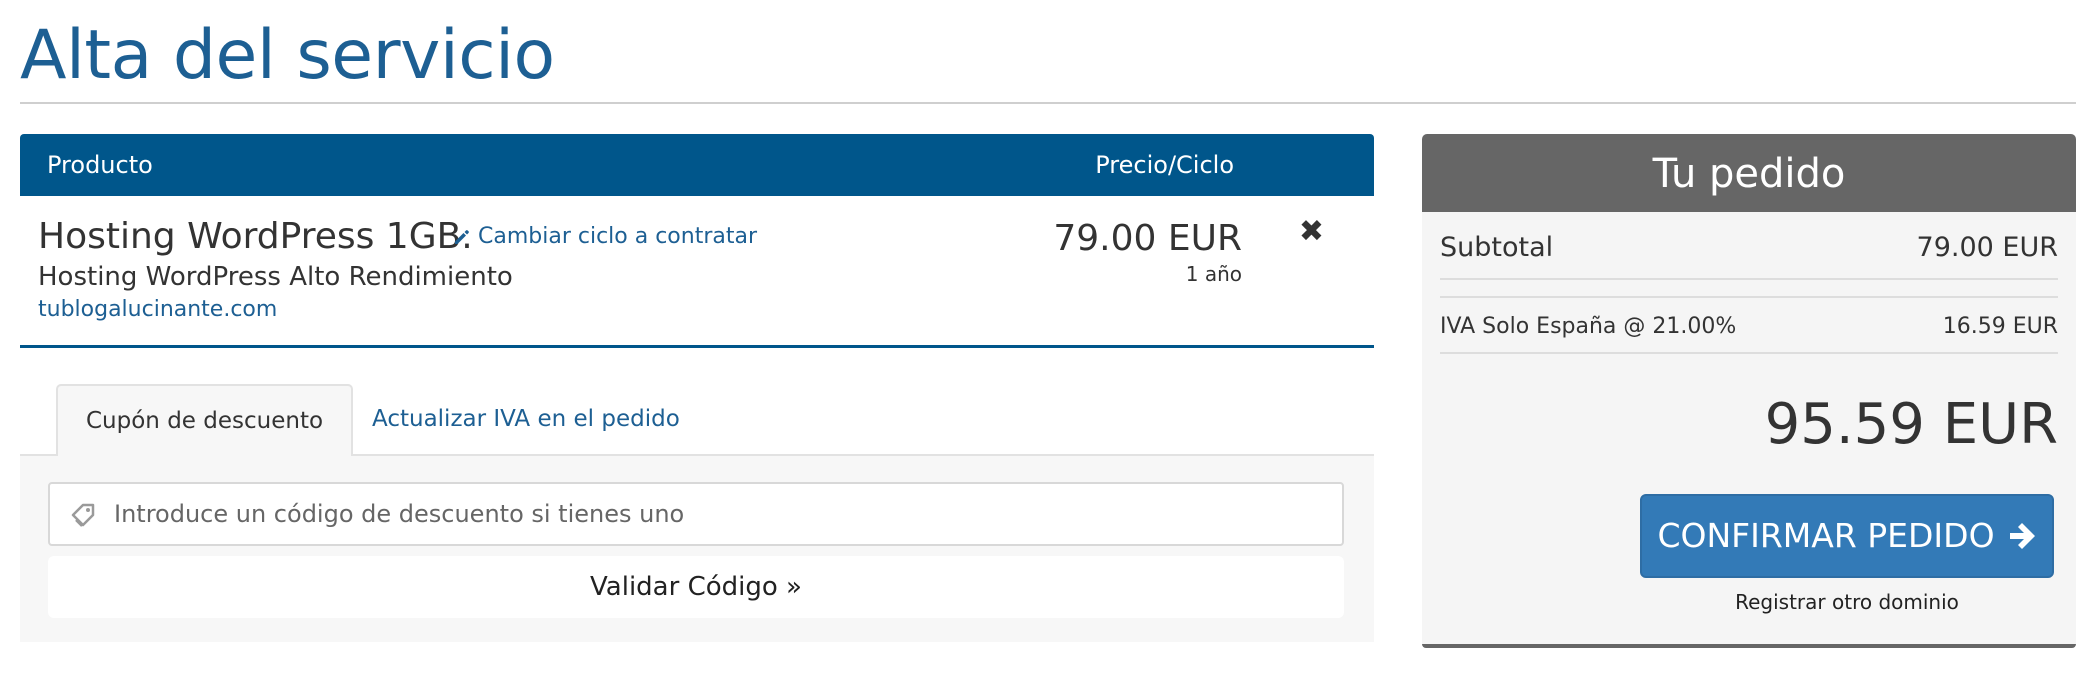  I want to click on validate-code-button: Validar Código », so click(696, 587).